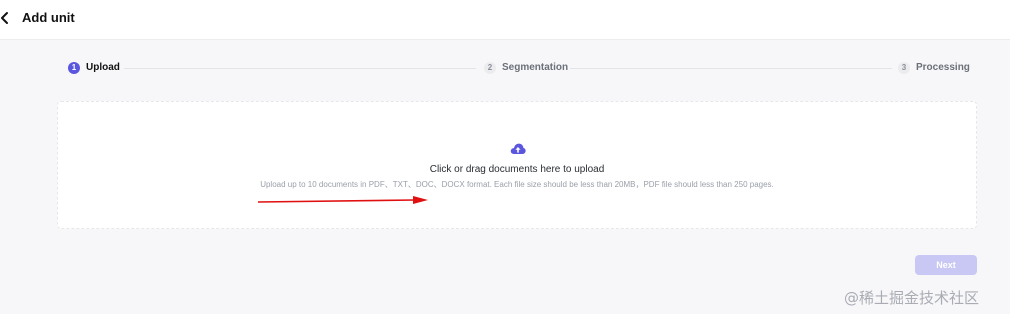 This screenshot has width=1010, height=314. I want to click on step-processing: 3 Processing, so click(934, 68).